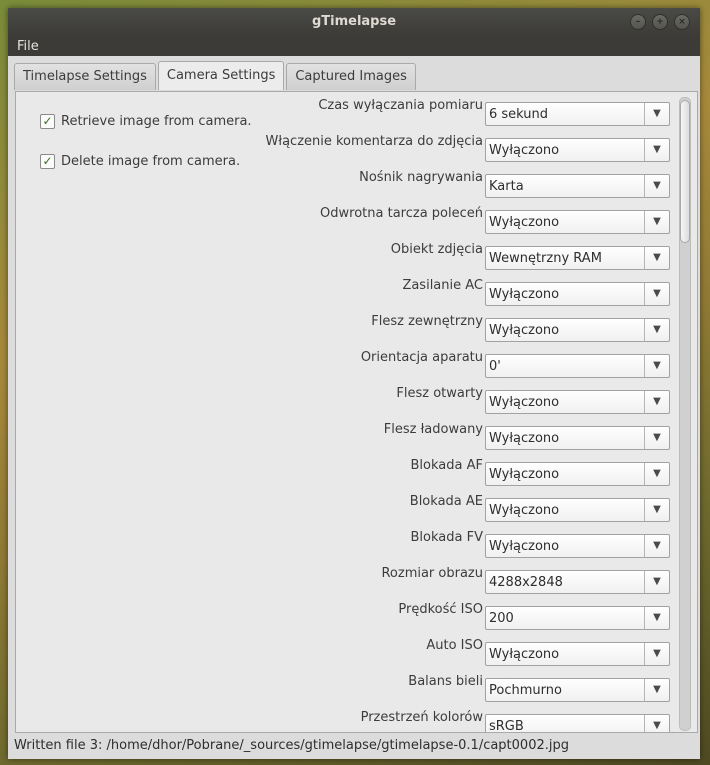 Image resolution: width=710 pixels, height=765 pixels. What do you see at coordinates (577, 690) in the screenshot?
I see `setting-dropdown: Pochmurno ▼` at bounding box center [577, 690].